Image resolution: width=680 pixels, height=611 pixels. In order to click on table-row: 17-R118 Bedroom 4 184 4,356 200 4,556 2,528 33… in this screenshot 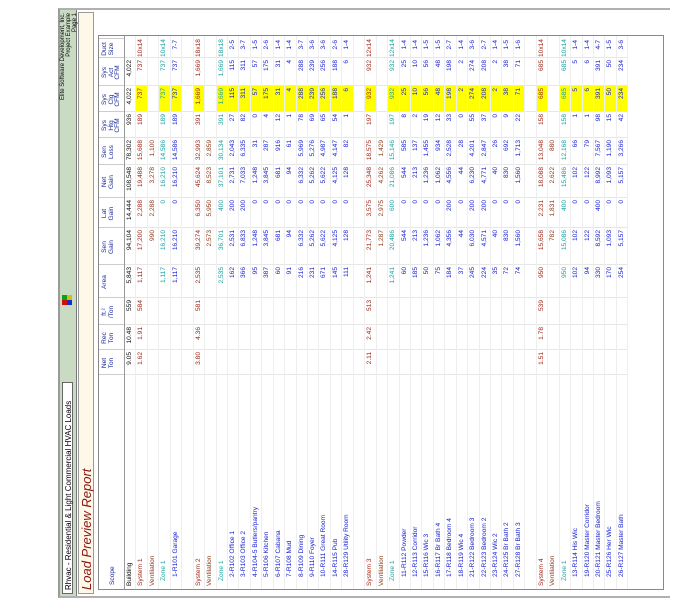, I will do `click(451, 312)`.